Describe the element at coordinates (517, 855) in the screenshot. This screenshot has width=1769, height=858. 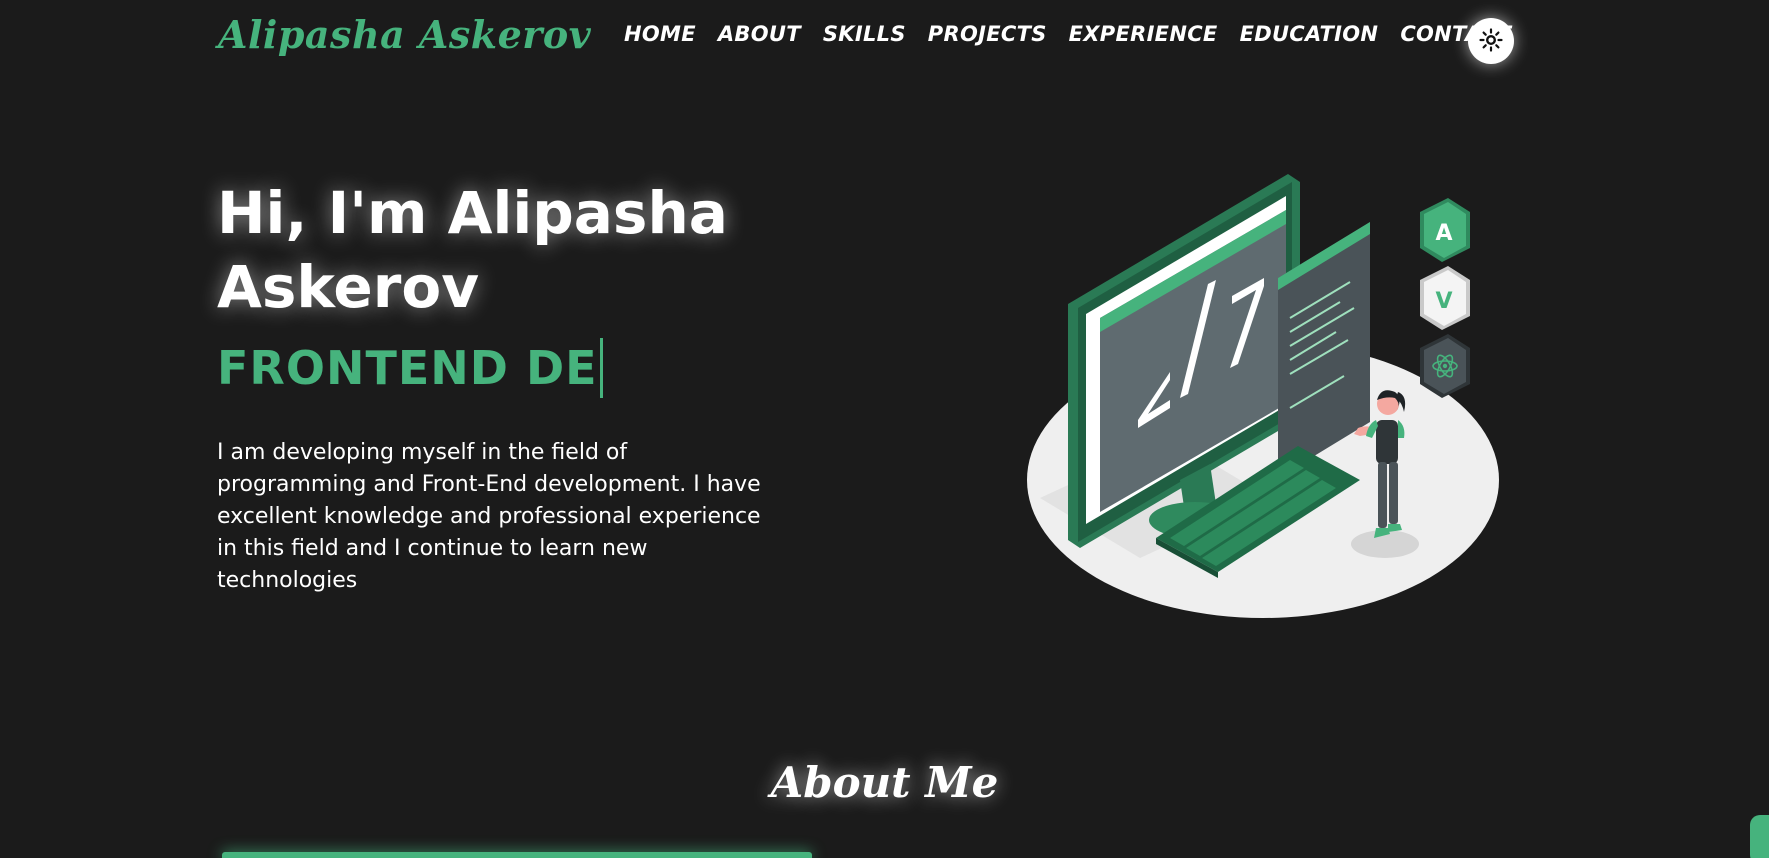
I see `about-card-edge` at that location.